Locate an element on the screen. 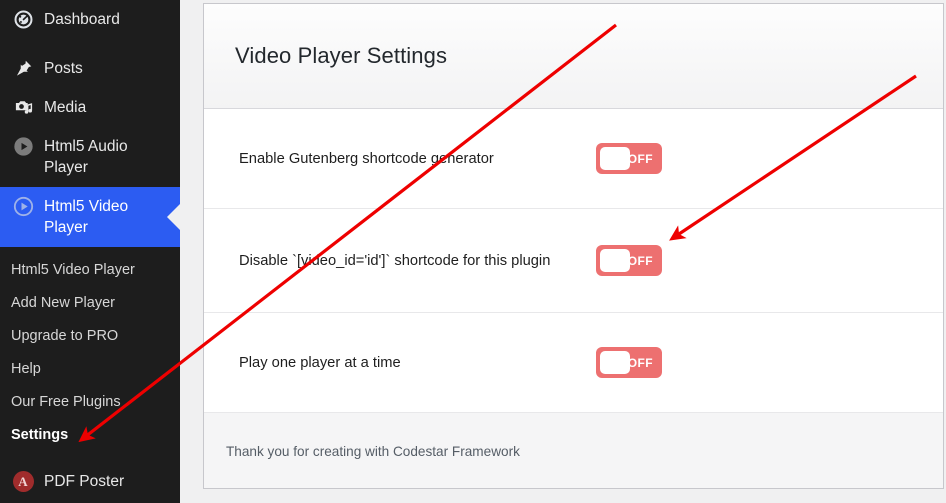 The width and height of the screenshot is (946, 503). setting-label: Play one player at a time is located at coordinates (320, 362).